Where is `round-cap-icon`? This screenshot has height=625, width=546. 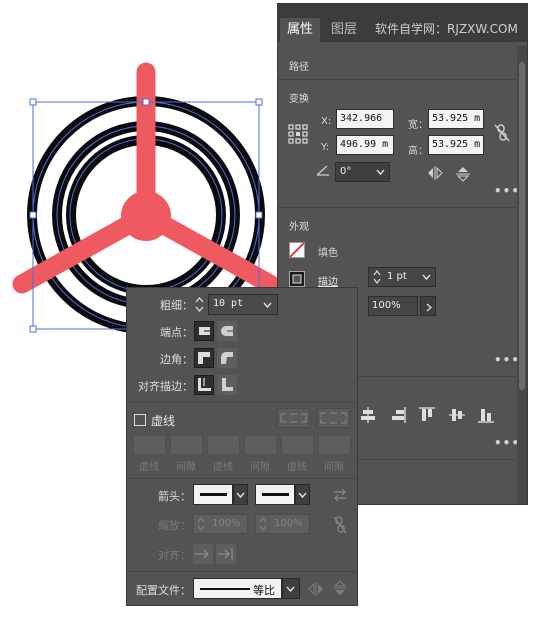
round-cap-icon is located at coordinates (228, 331).